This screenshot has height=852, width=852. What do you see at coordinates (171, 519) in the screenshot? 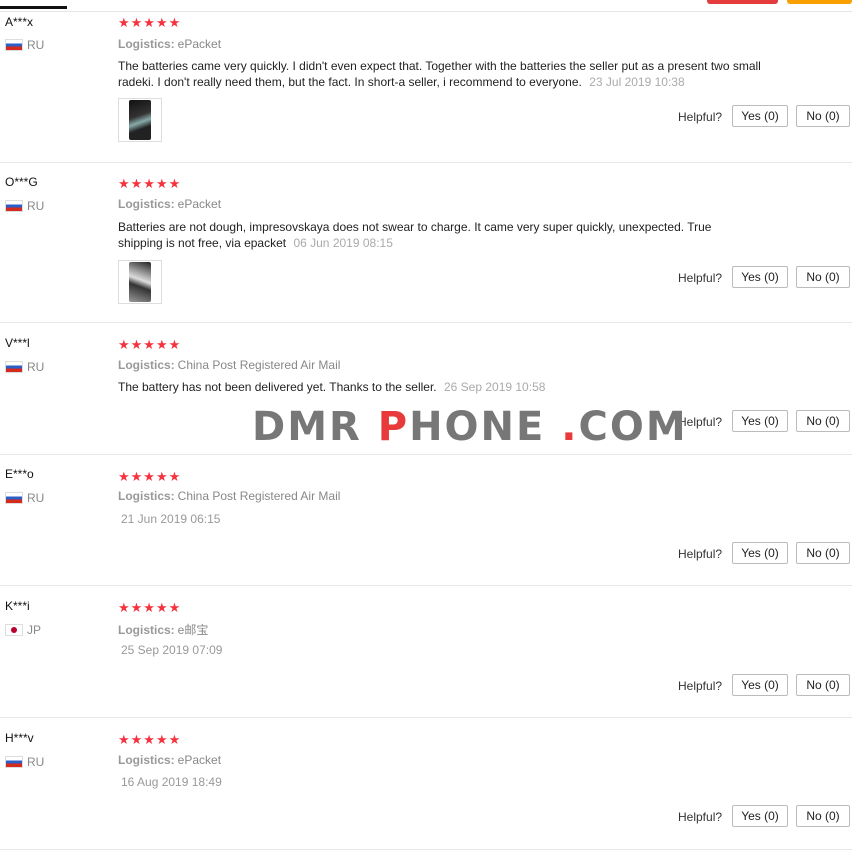
I see `review-date: 21 Jun 2019 06:15` at bounding box center [171, 519].